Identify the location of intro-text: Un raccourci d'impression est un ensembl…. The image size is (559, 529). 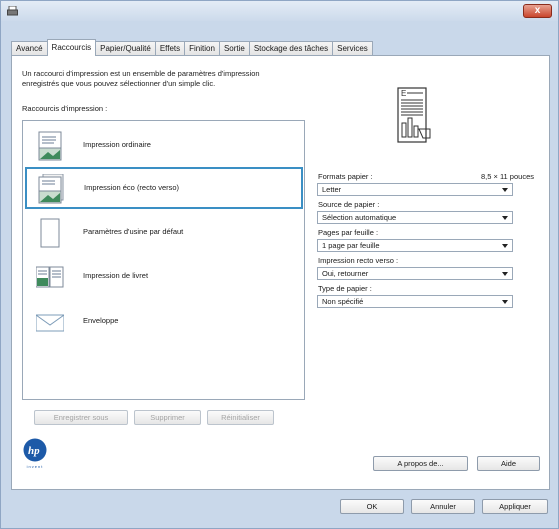
(187, 79).